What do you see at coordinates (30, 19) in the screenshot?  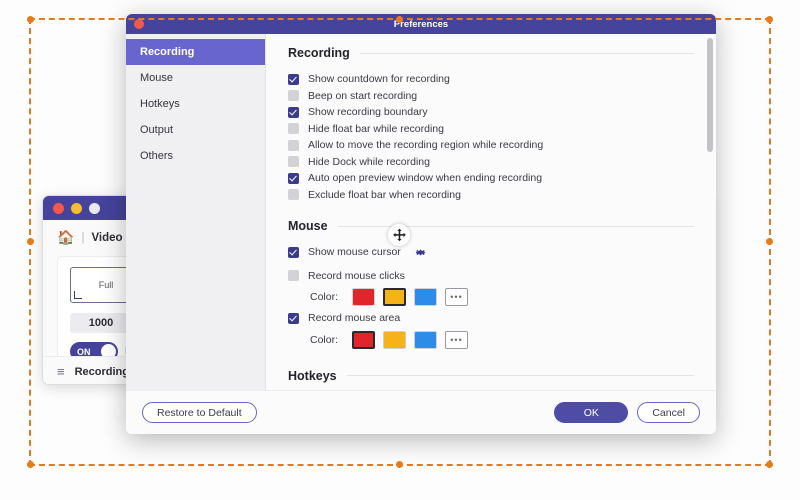 I see `resize-handle-top-left` at bounding box center [30, 19].